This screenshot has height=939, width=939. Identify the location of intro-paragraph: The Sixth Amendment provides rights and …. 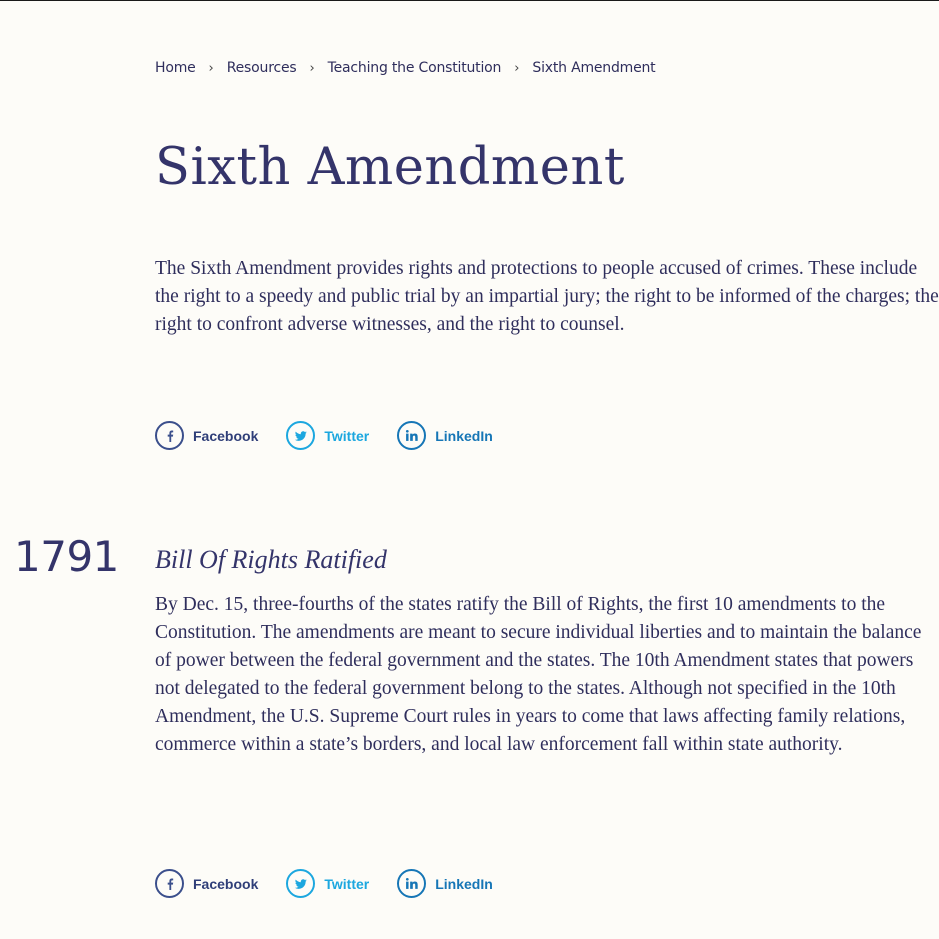
(547, 296).